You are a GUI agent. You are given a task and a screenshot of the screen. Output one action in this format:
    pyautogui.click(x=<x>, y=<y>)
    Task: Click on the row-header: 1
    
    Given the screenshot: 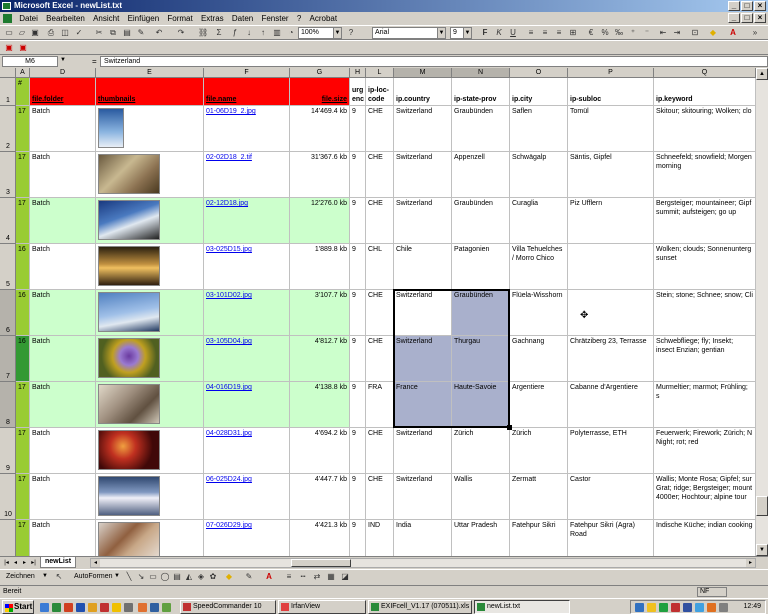 What is the action you would take?
    pyautogui.click(x=8, y=92)
    